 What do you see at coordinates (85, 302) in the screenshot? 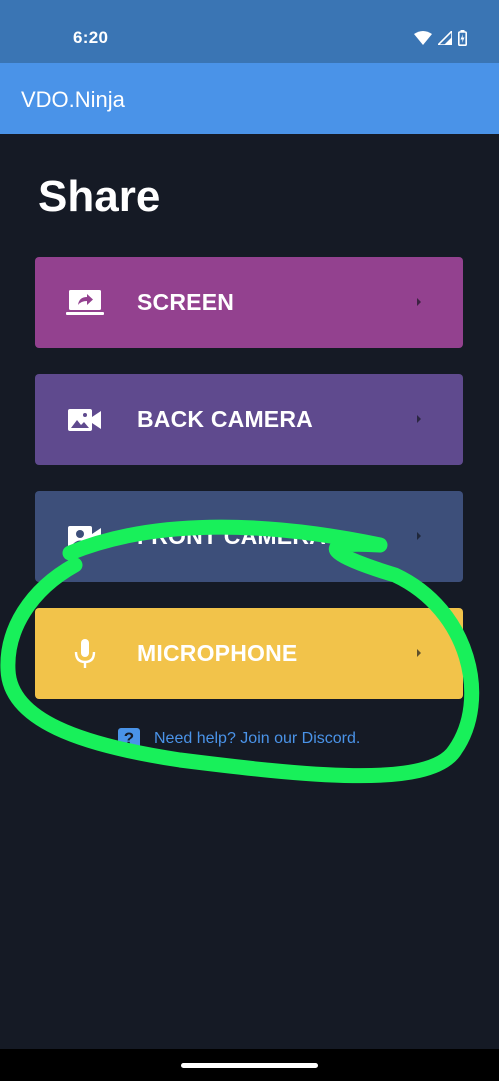
I see `screen-share-icon` at bounding box center [85, 302].